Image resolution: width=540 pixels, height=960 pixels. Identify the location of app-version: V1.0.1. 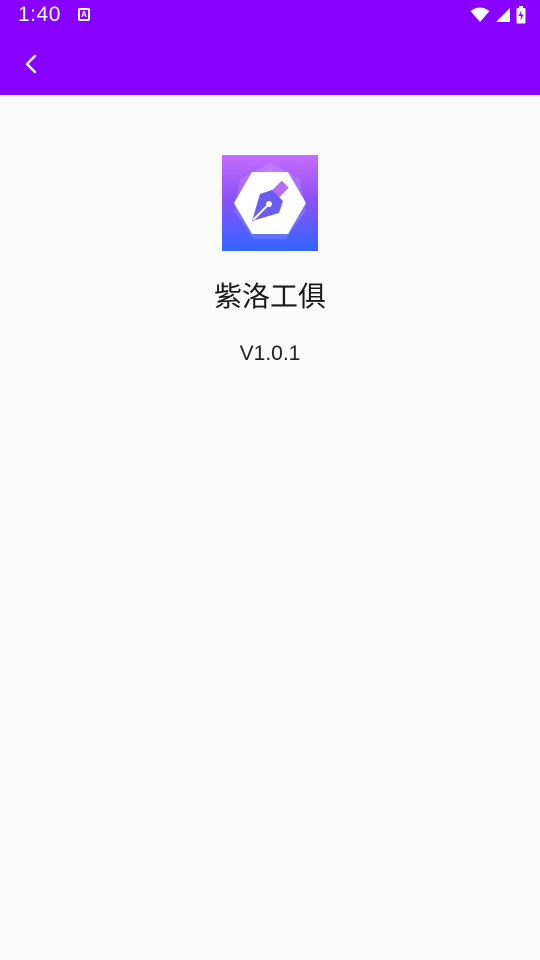
(270, 353).